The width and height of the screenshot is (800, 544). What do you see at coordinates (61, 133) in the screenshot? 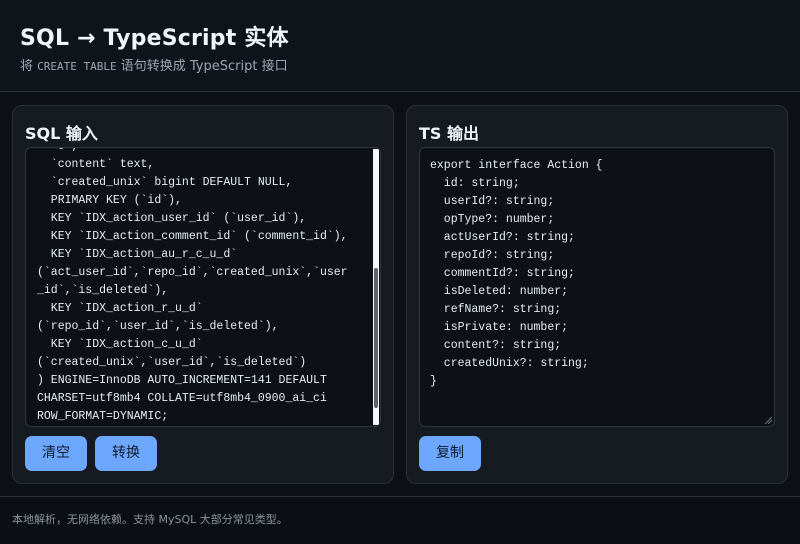
I see `sql-panel-title: SQL 输入` at bounding box center [61, 133].